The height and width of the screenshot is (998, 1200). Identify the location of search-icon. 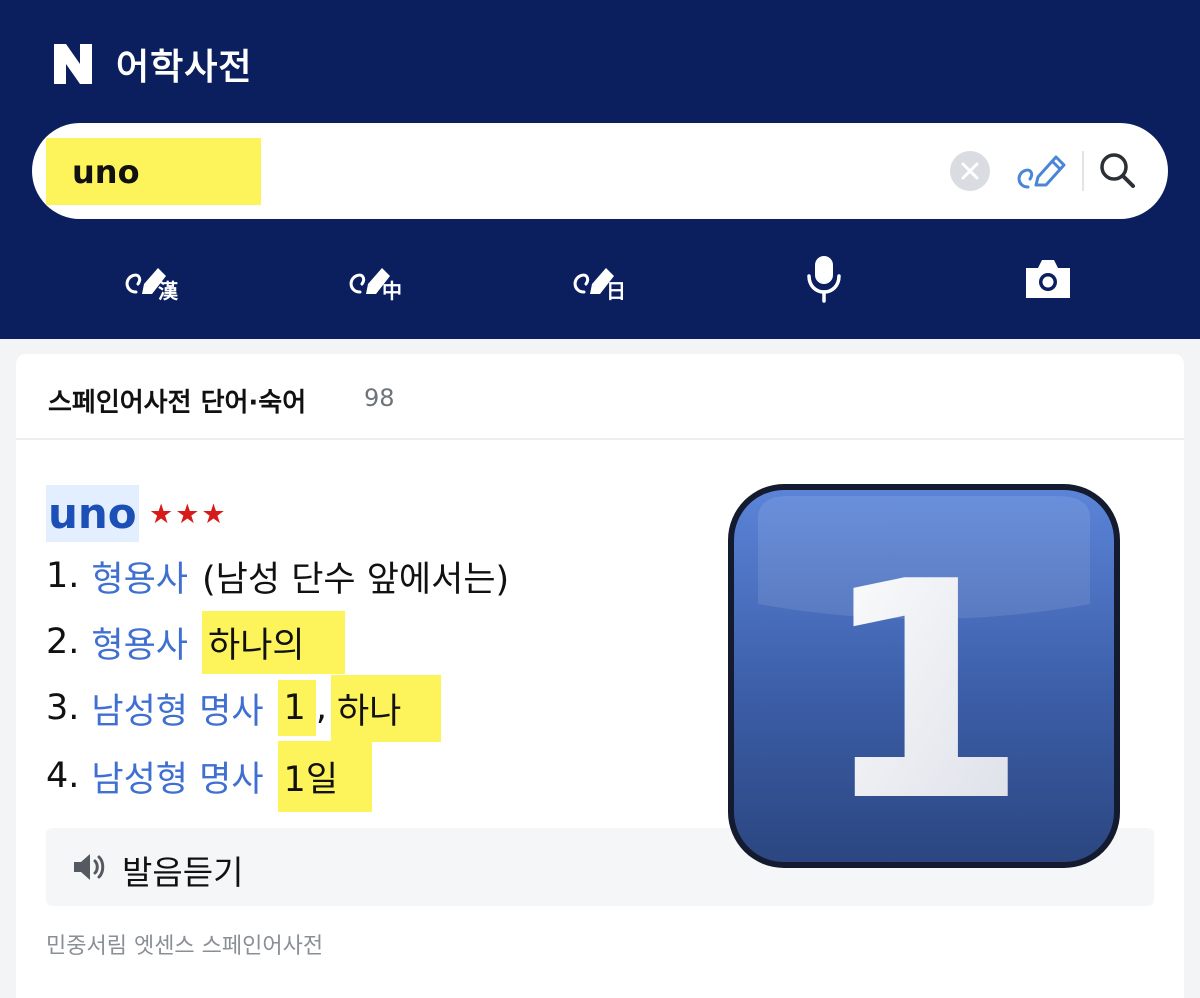
(1118, 170).